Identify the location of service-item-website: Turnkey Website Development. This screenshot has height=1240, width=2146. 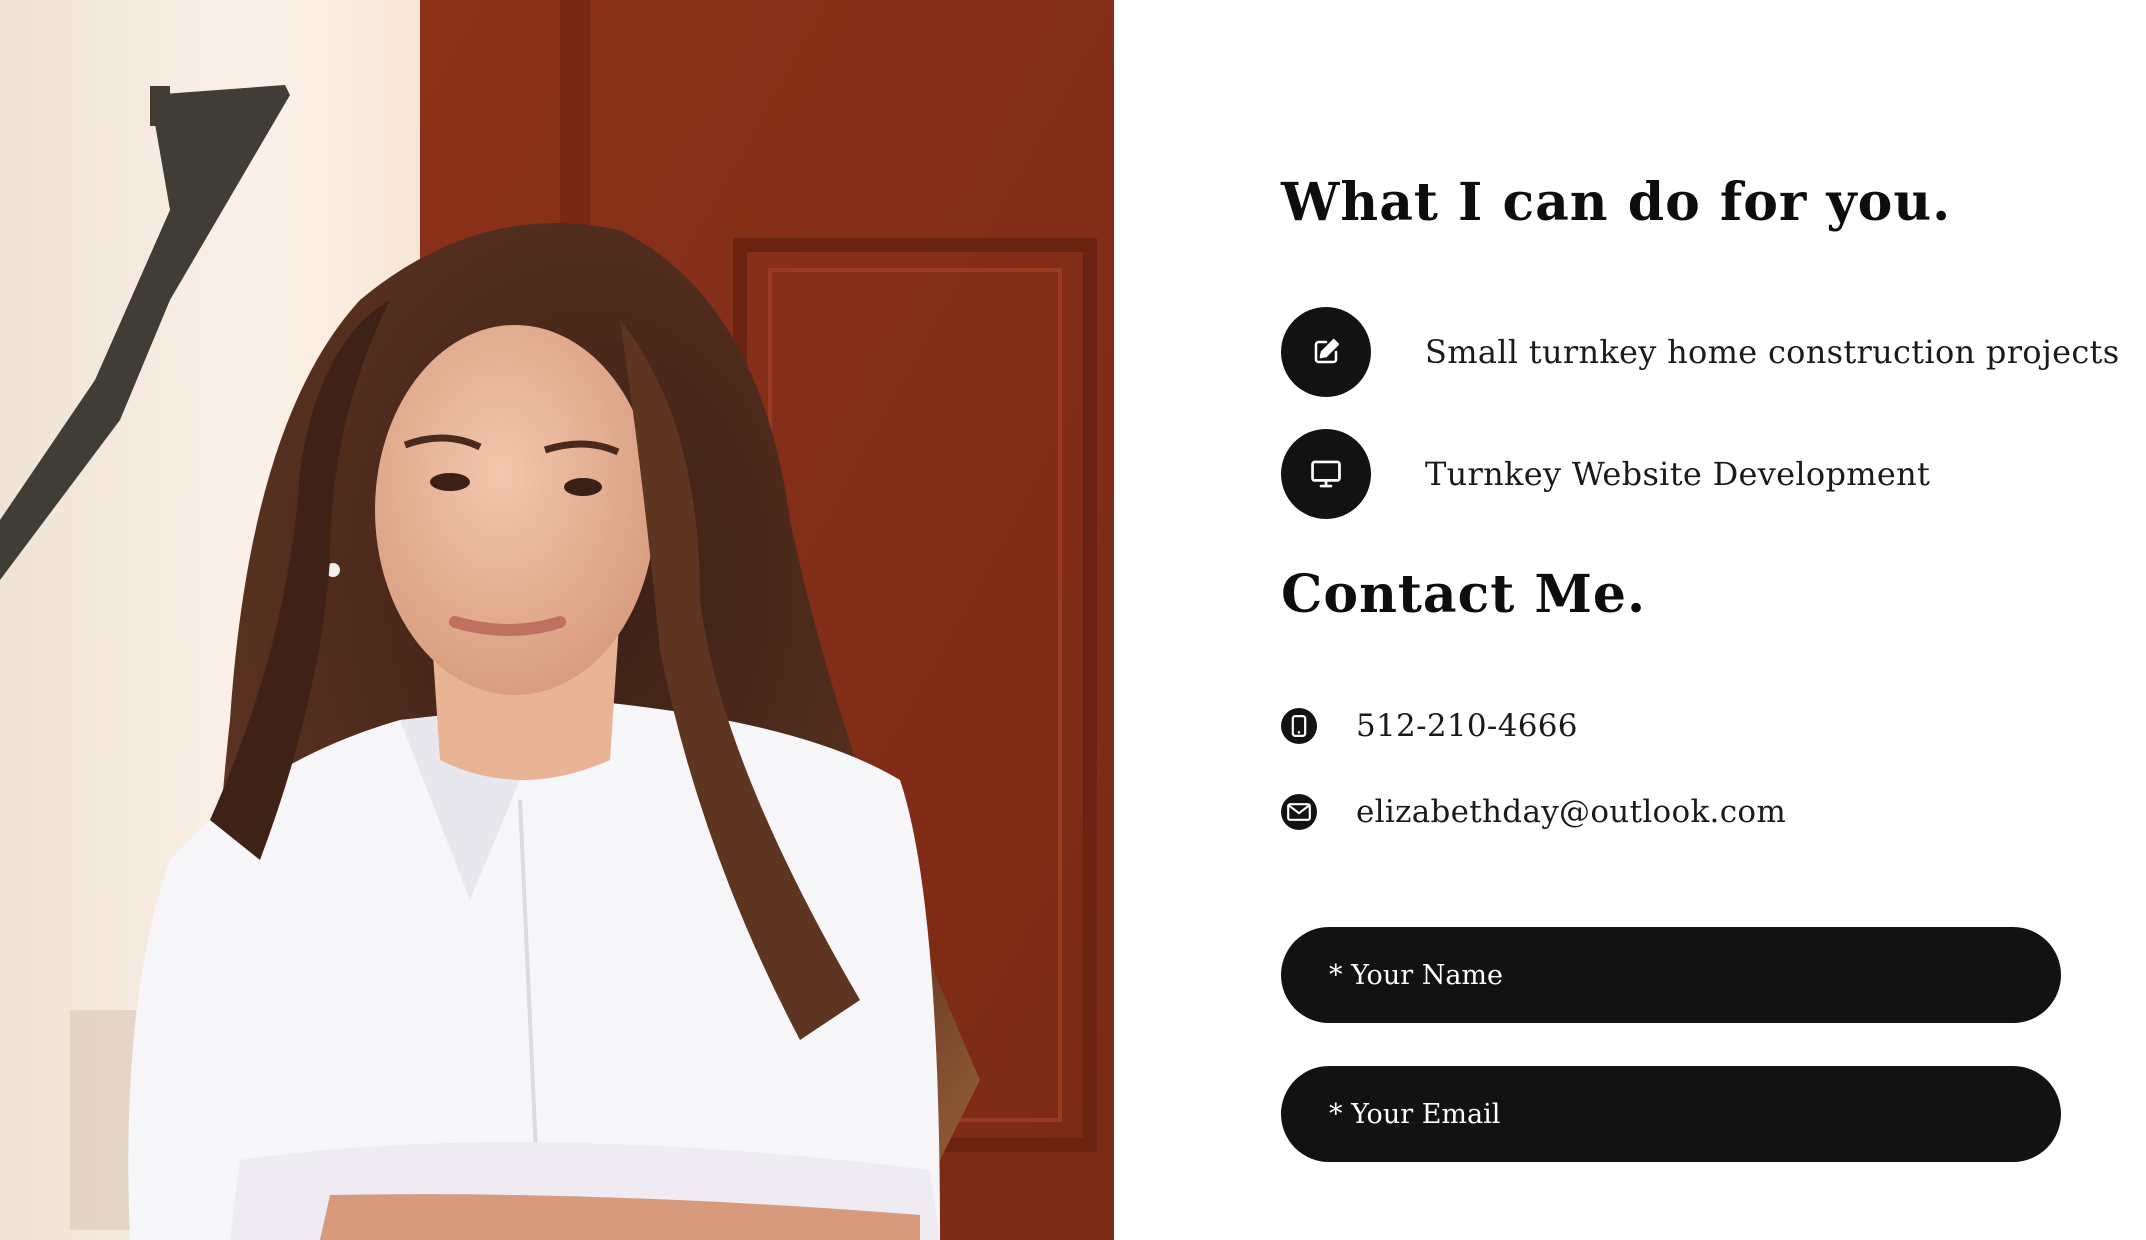
(1681, 474).